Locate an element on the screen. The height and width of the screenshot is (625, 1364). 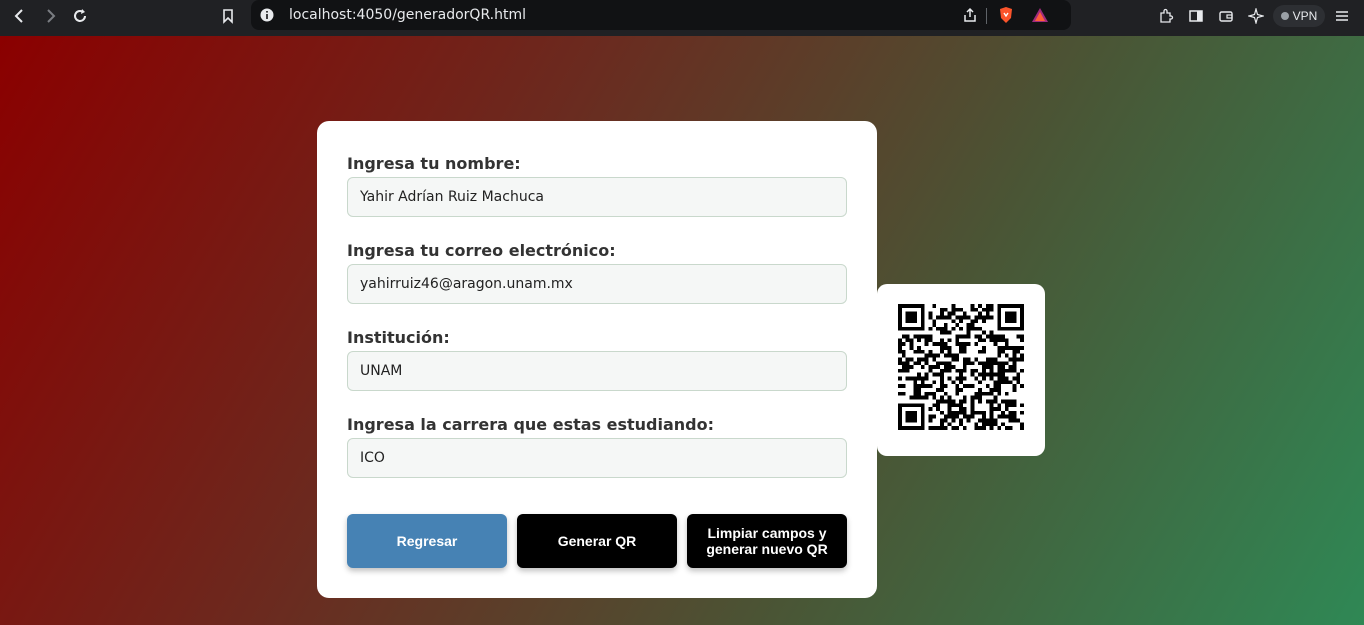
generate-qr-button: Generar QR is located at coordinates (597, 541).